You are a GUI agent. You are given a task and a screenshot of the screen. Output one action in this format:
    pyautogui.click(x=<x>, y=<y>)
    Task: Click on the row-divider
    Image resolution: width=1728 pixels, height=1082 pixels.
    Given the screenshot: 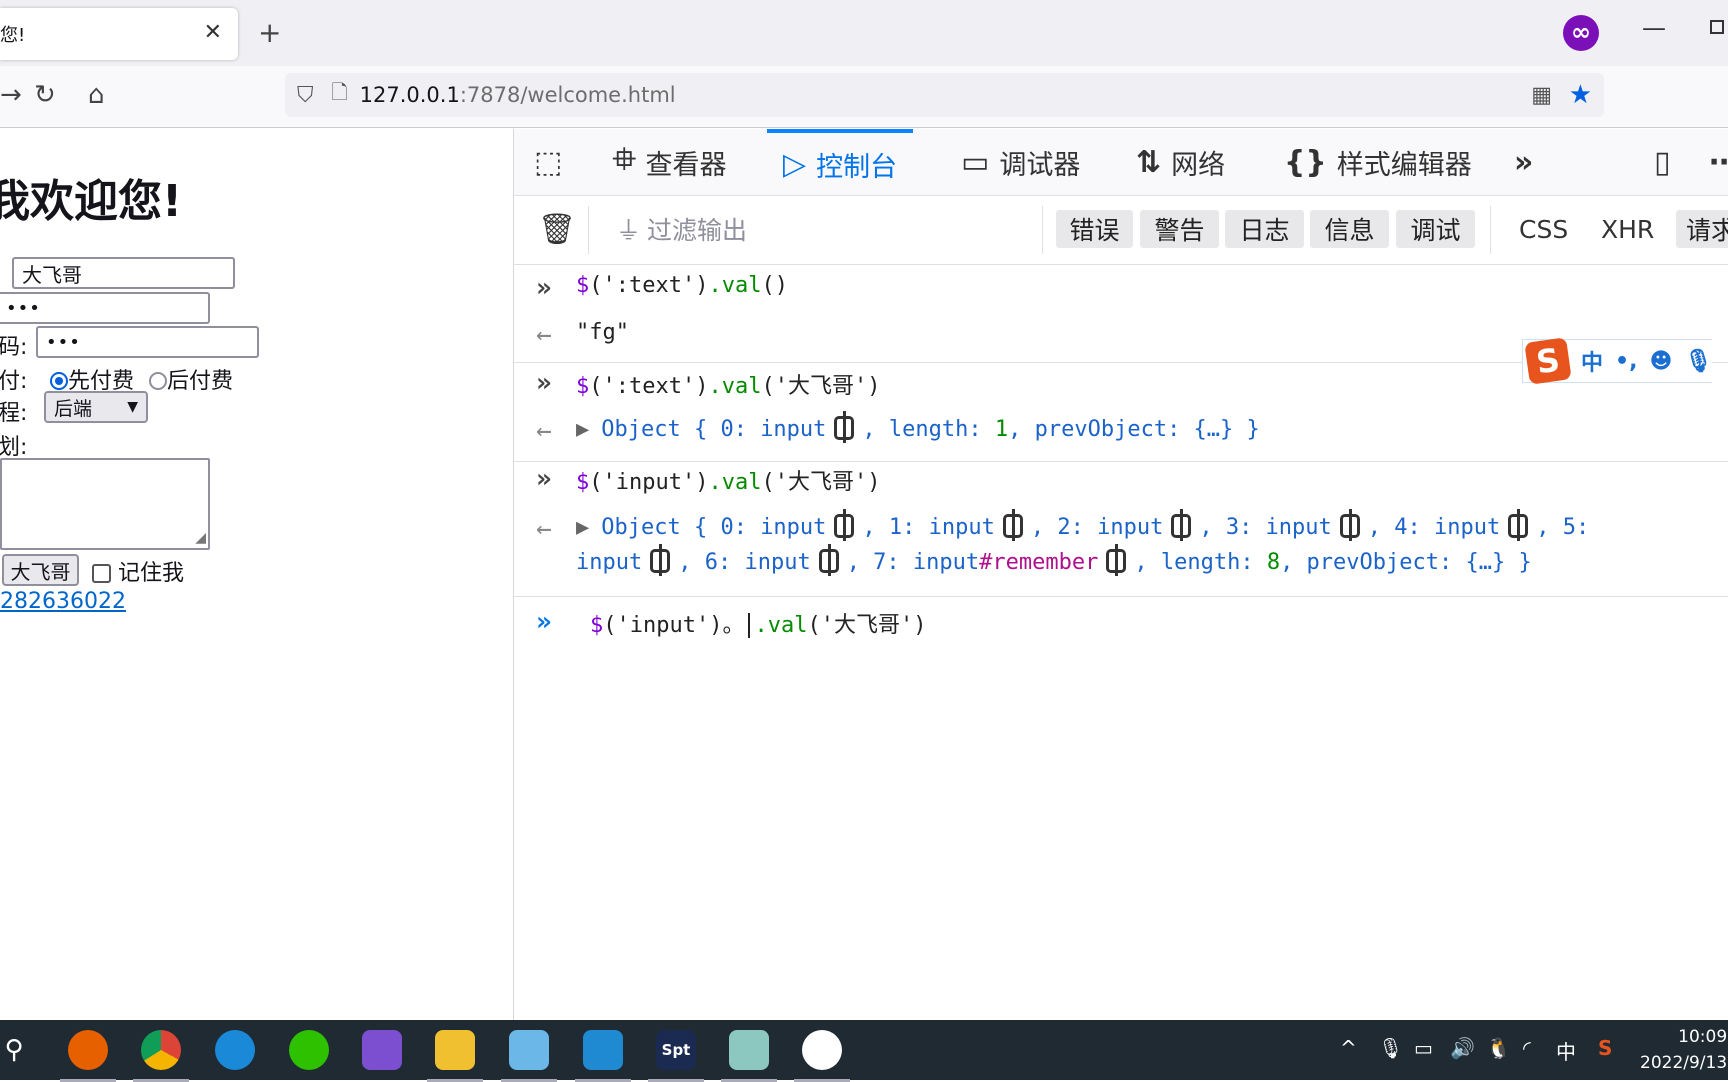 What is the action you would take?
    pyautogui.click(x=1121, y=461)
    